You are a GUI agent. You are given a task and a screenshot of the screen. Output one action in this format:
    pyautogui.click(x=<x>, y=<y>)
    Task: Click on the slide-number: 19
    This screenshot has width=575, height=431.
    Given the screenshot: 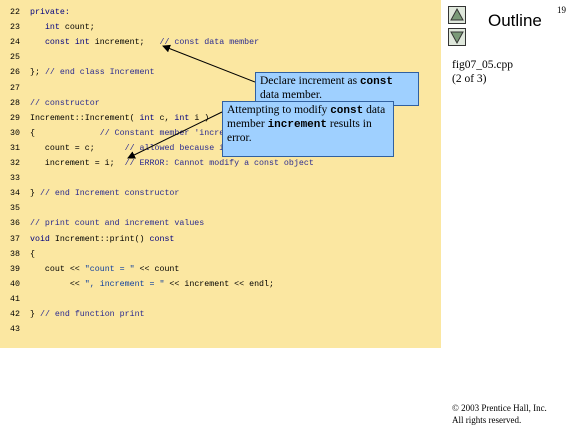 What is the action you would take?
    pyautogui.click(x=561, y=10)
    